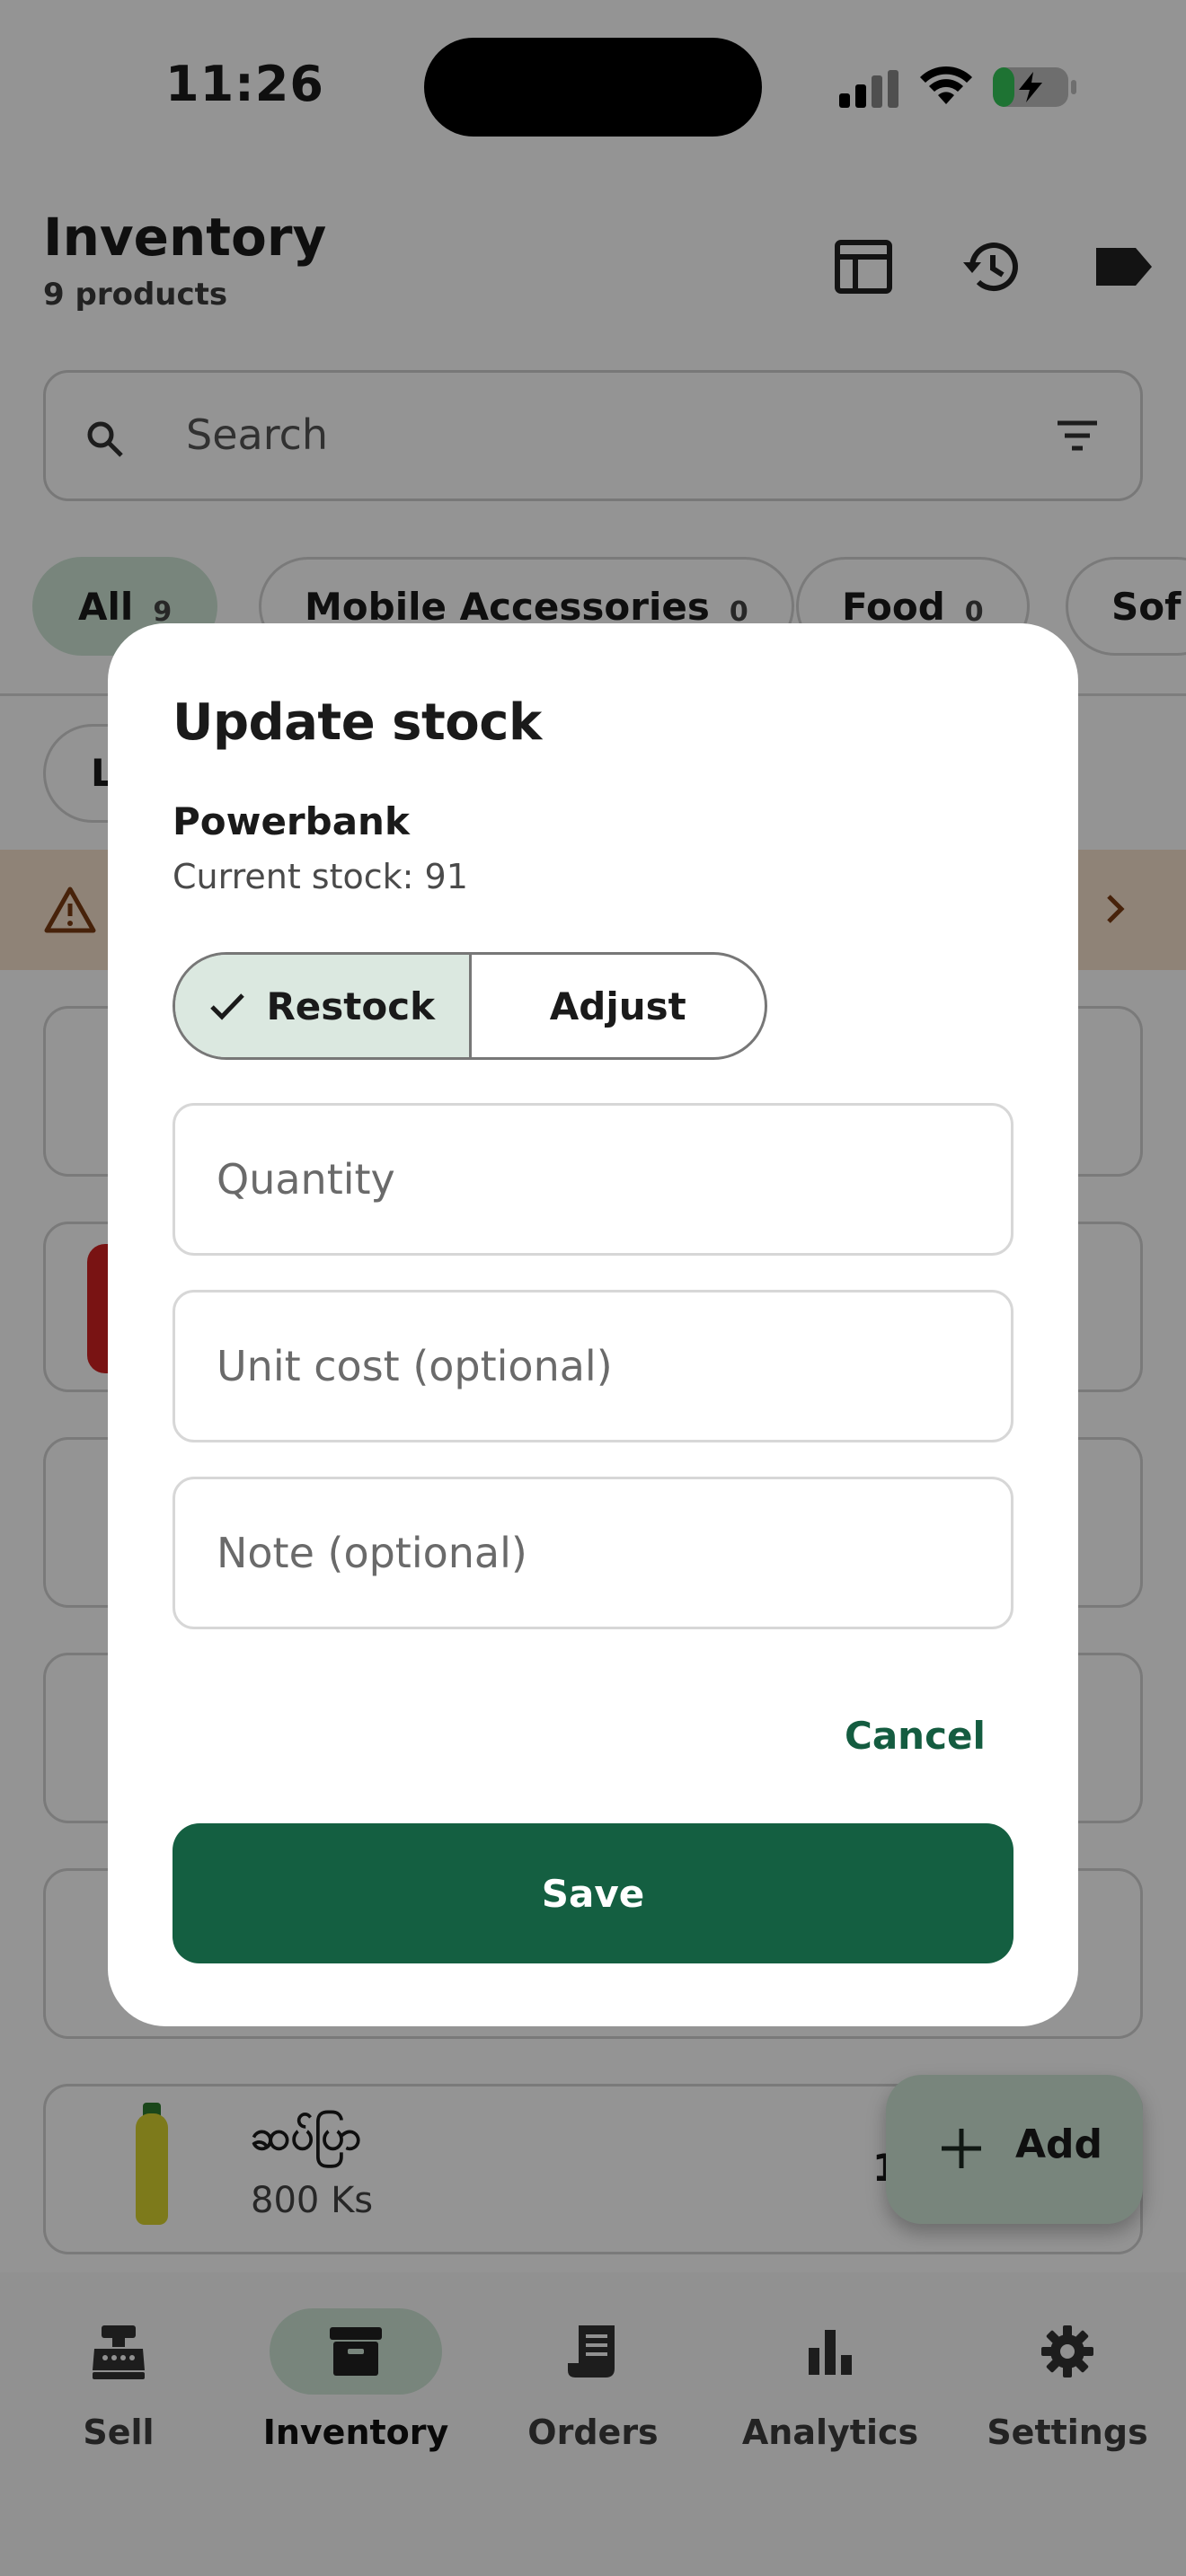 The width and height of the screenshot is (1186, 2576). I want to click on adjust-label: Adjust, so click(617, 1006).